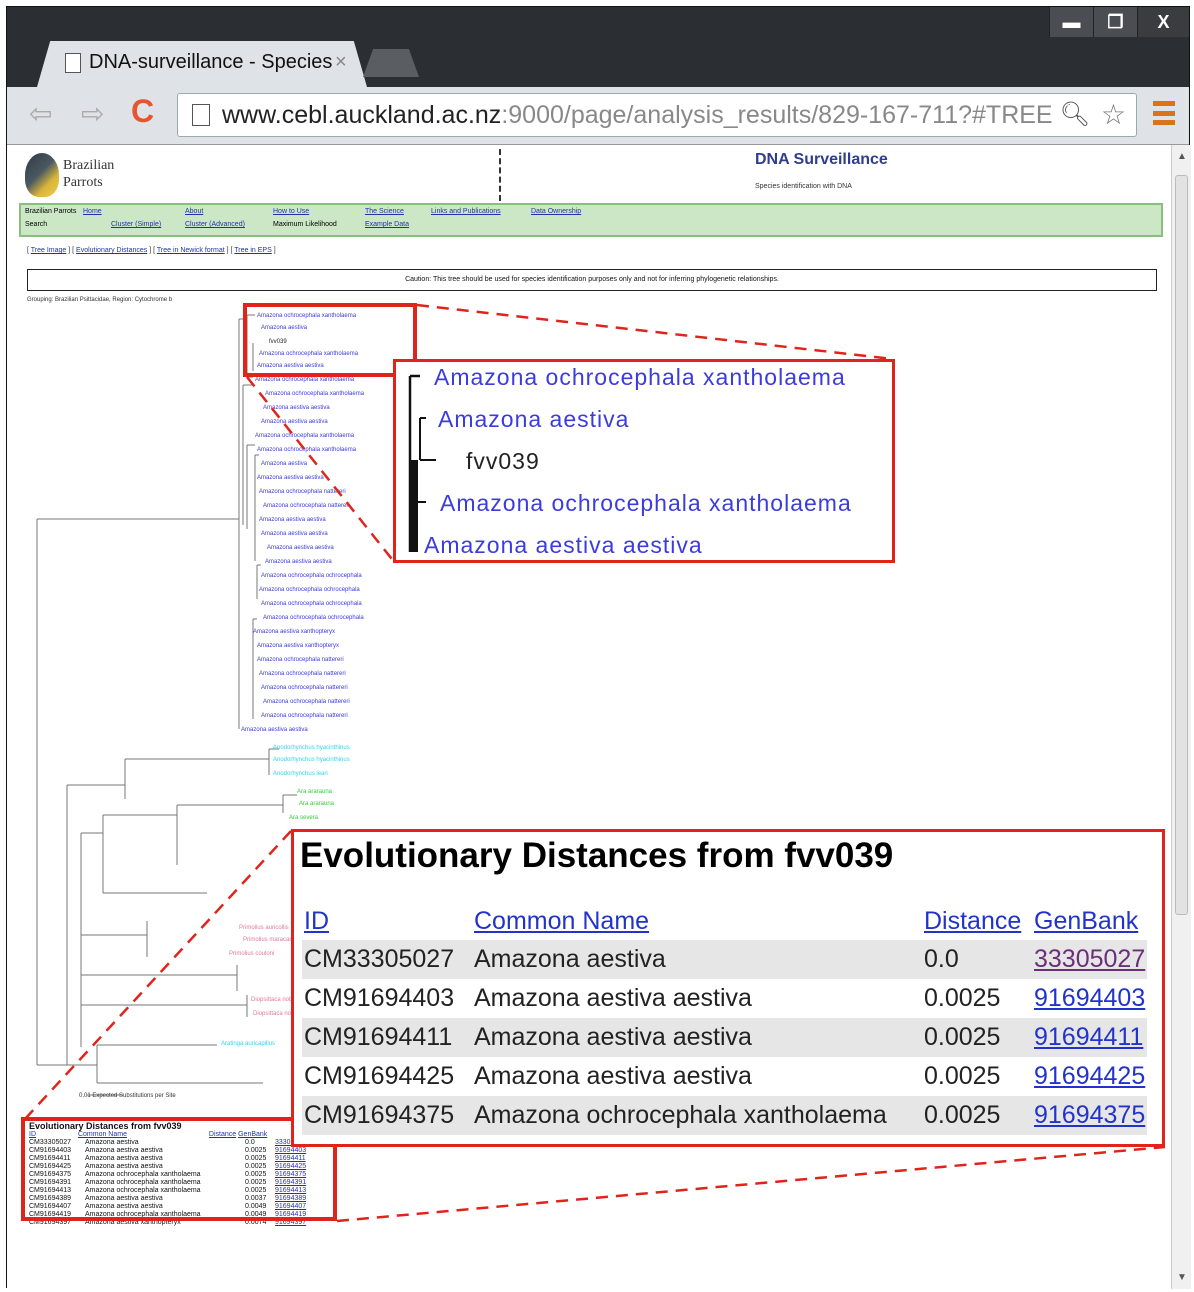 The image size is (1194, 1292). I want to click on close-tab-icon: ×, so click(341, 62).